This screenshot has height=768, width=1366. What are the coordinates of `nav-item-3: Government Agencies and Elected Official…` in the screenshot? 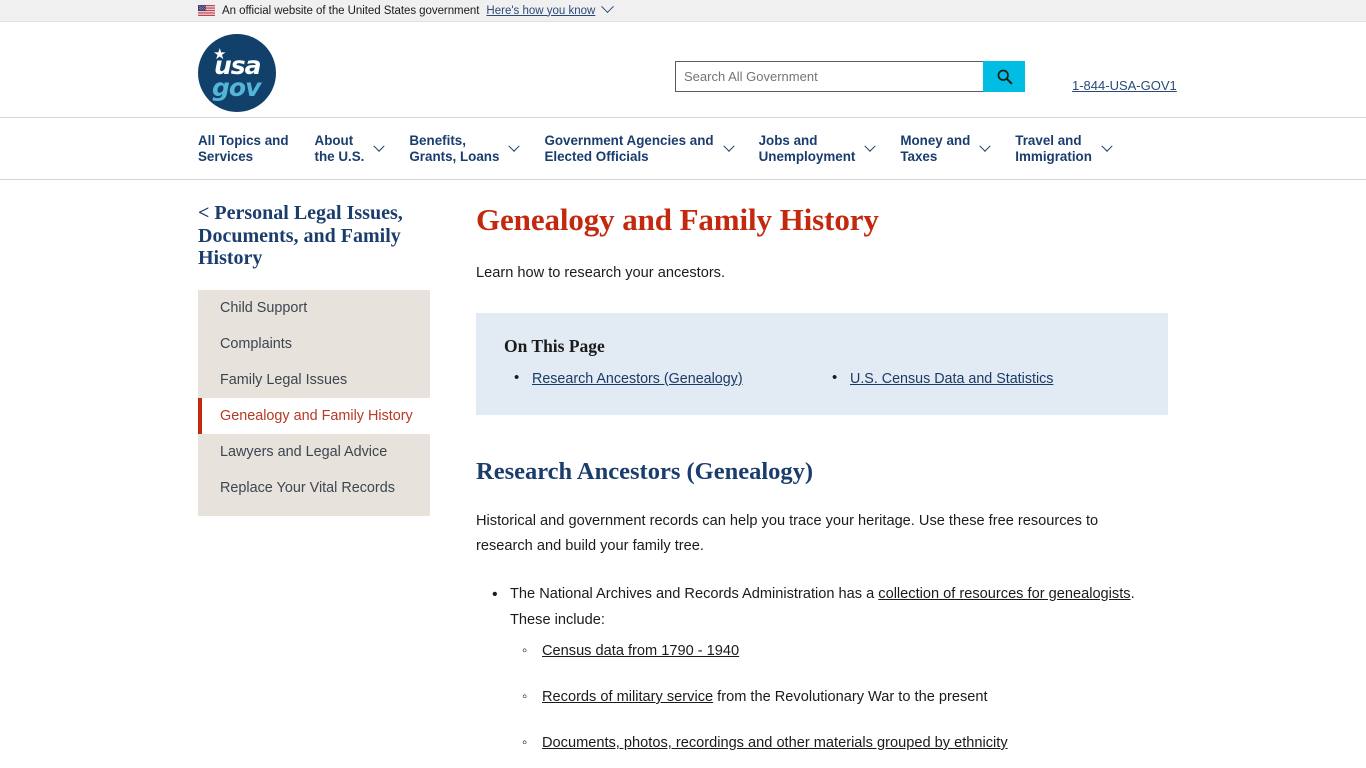 It's located at (639, 148).